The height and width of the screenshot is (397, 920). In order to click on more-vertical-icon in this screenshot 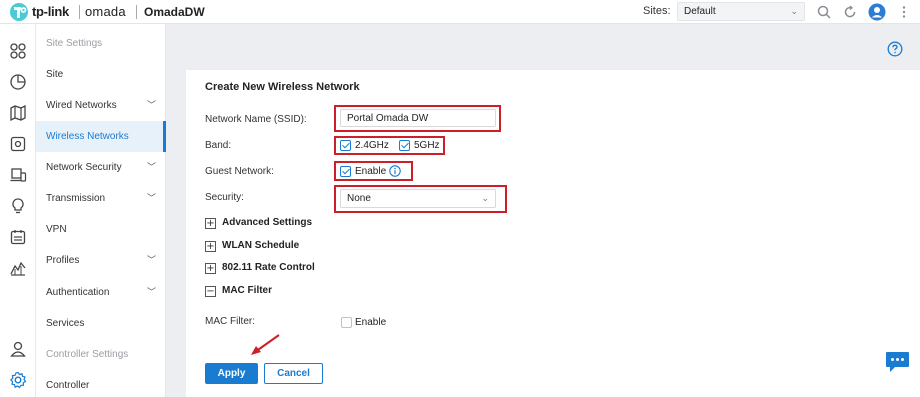, I will do `click(904, 12)`.